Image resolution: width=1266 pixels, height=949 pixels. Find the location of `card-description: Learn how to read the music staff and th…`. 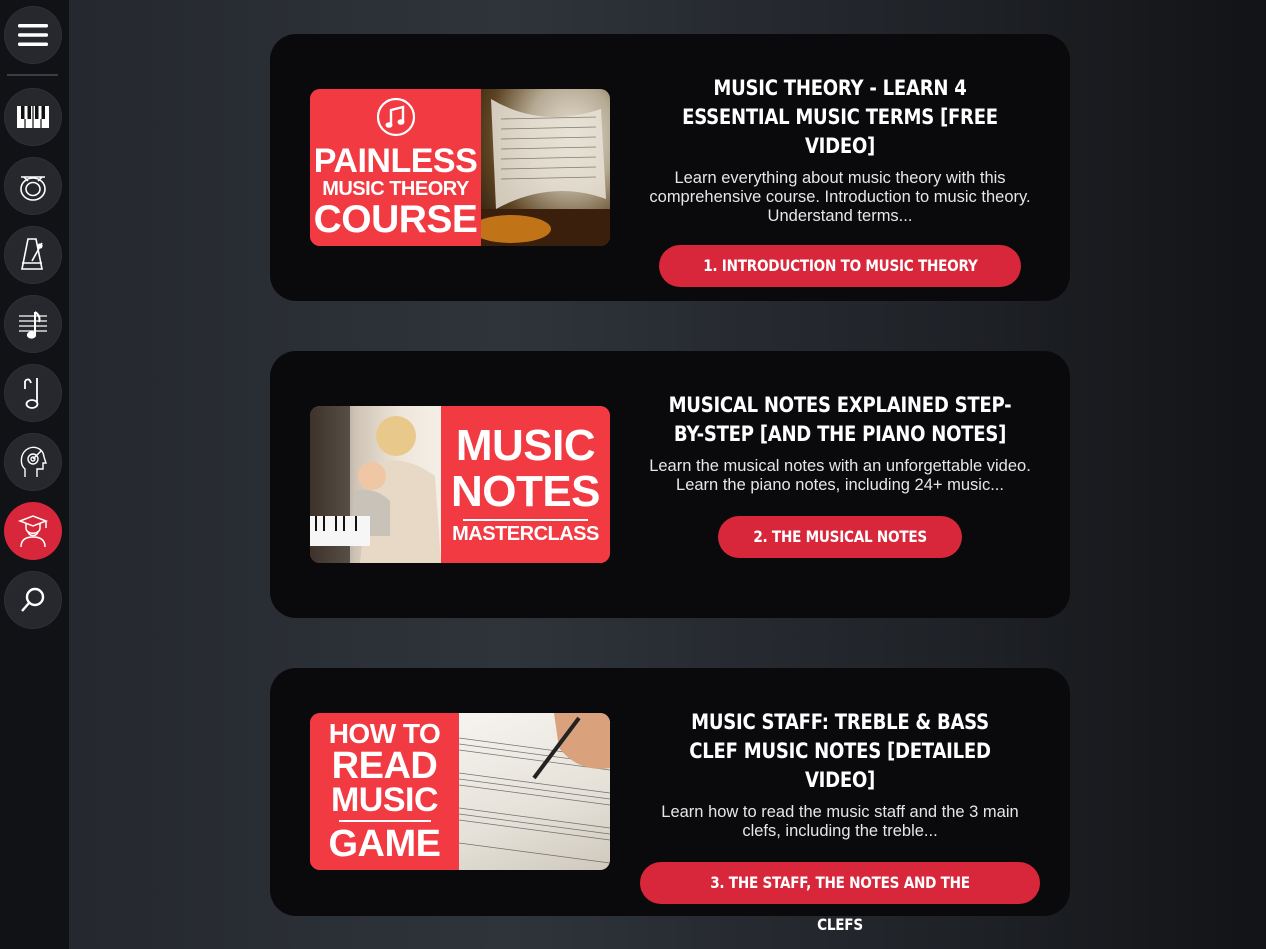

card-description: Learn how to read the music staff and th… is located at coordinates (840, 821).